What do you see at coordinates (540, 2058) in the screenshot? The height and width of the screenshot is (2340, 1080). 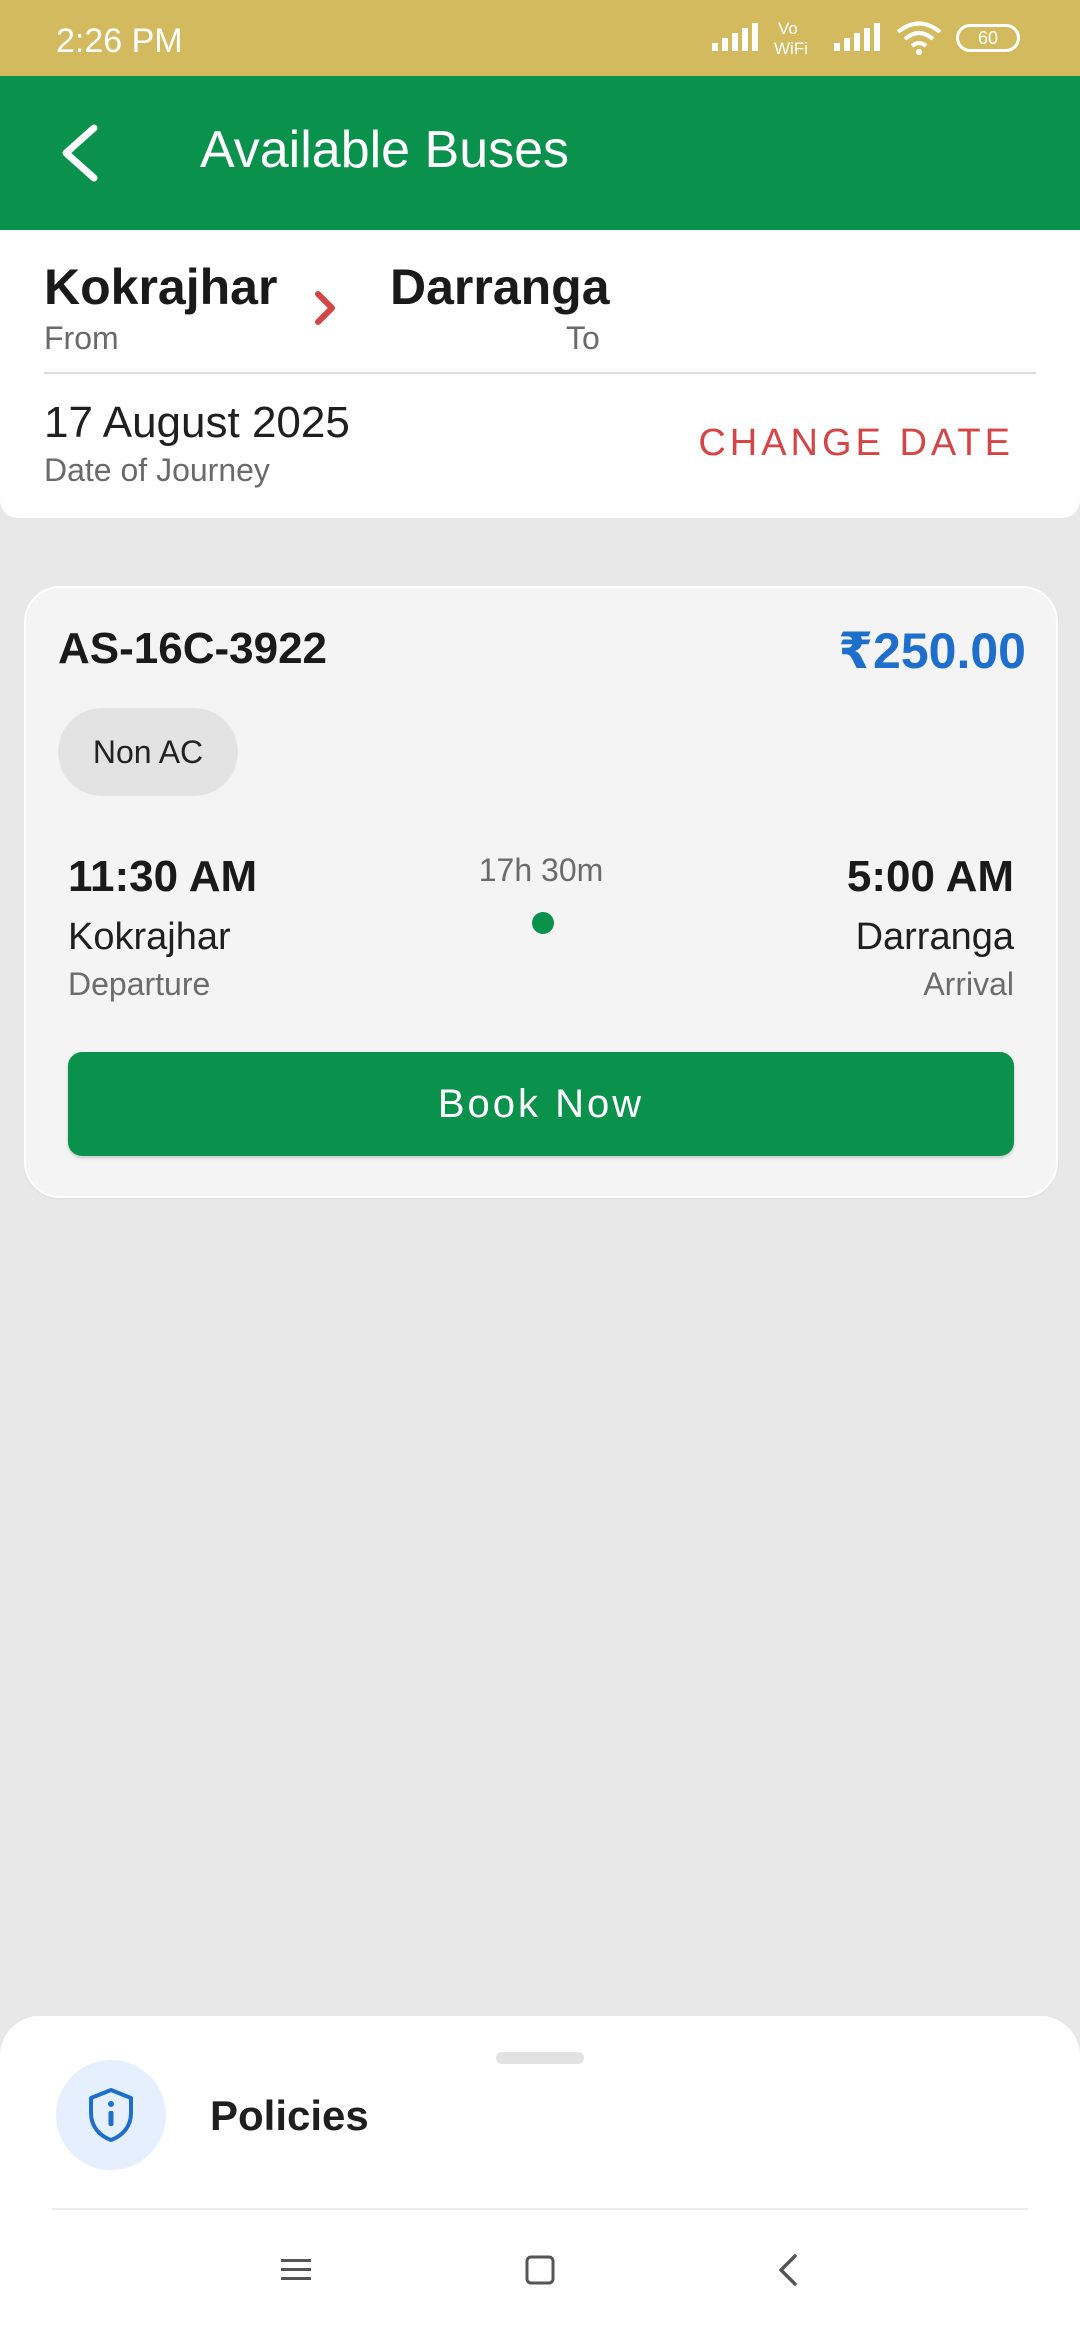 I see `sheet-drag-handle` at bounding box center [540, 2058].